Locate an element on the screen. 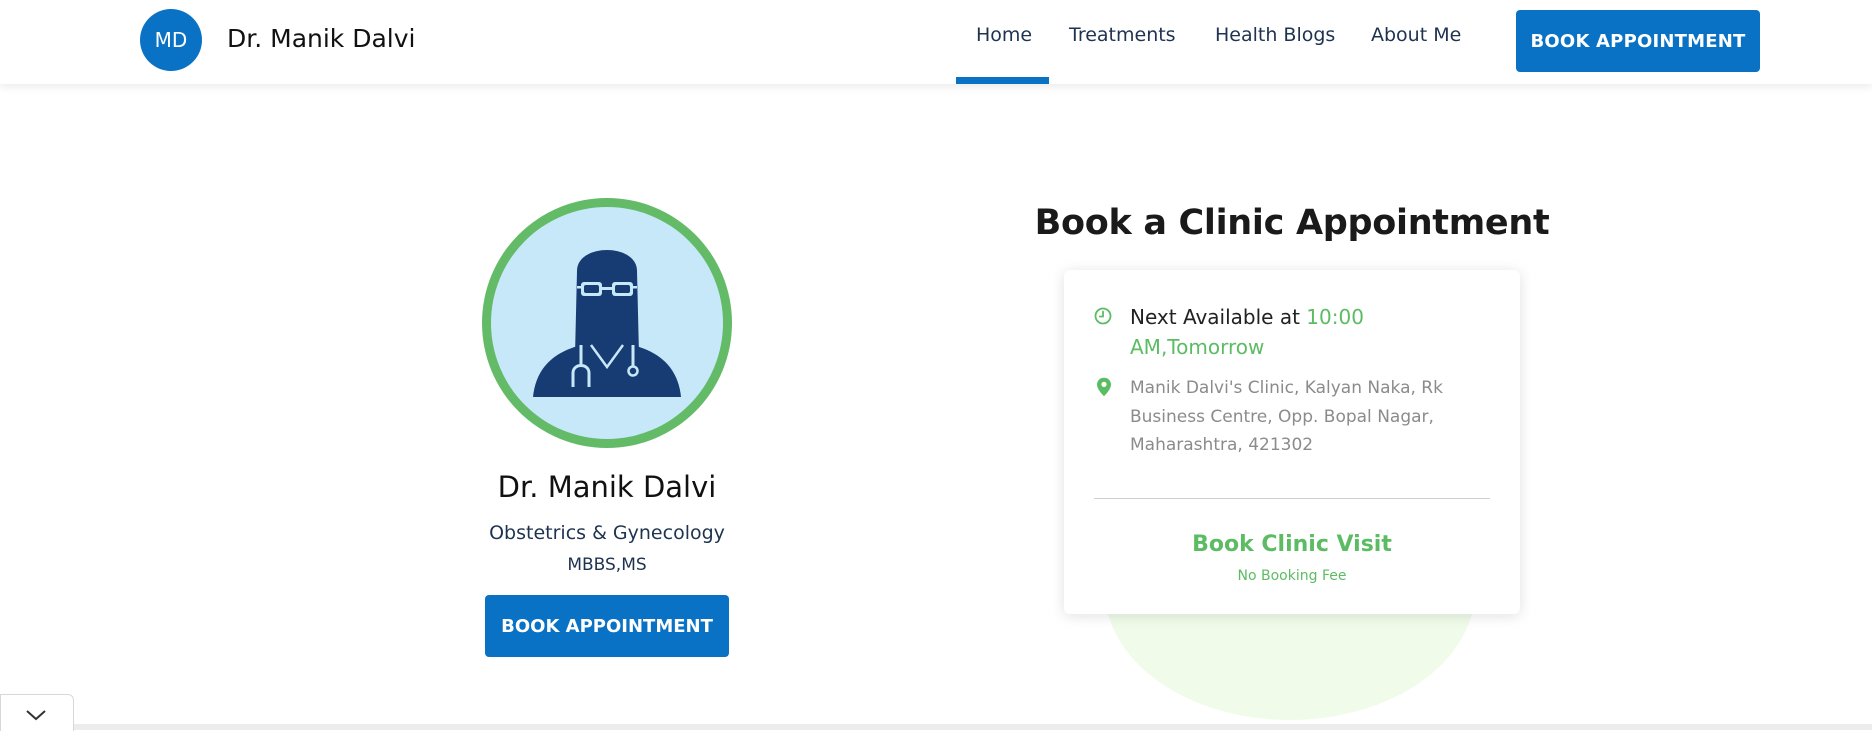 The width and height of the screenshot is (1872, 731). bottom-bar is located at coordinates (936, 727).